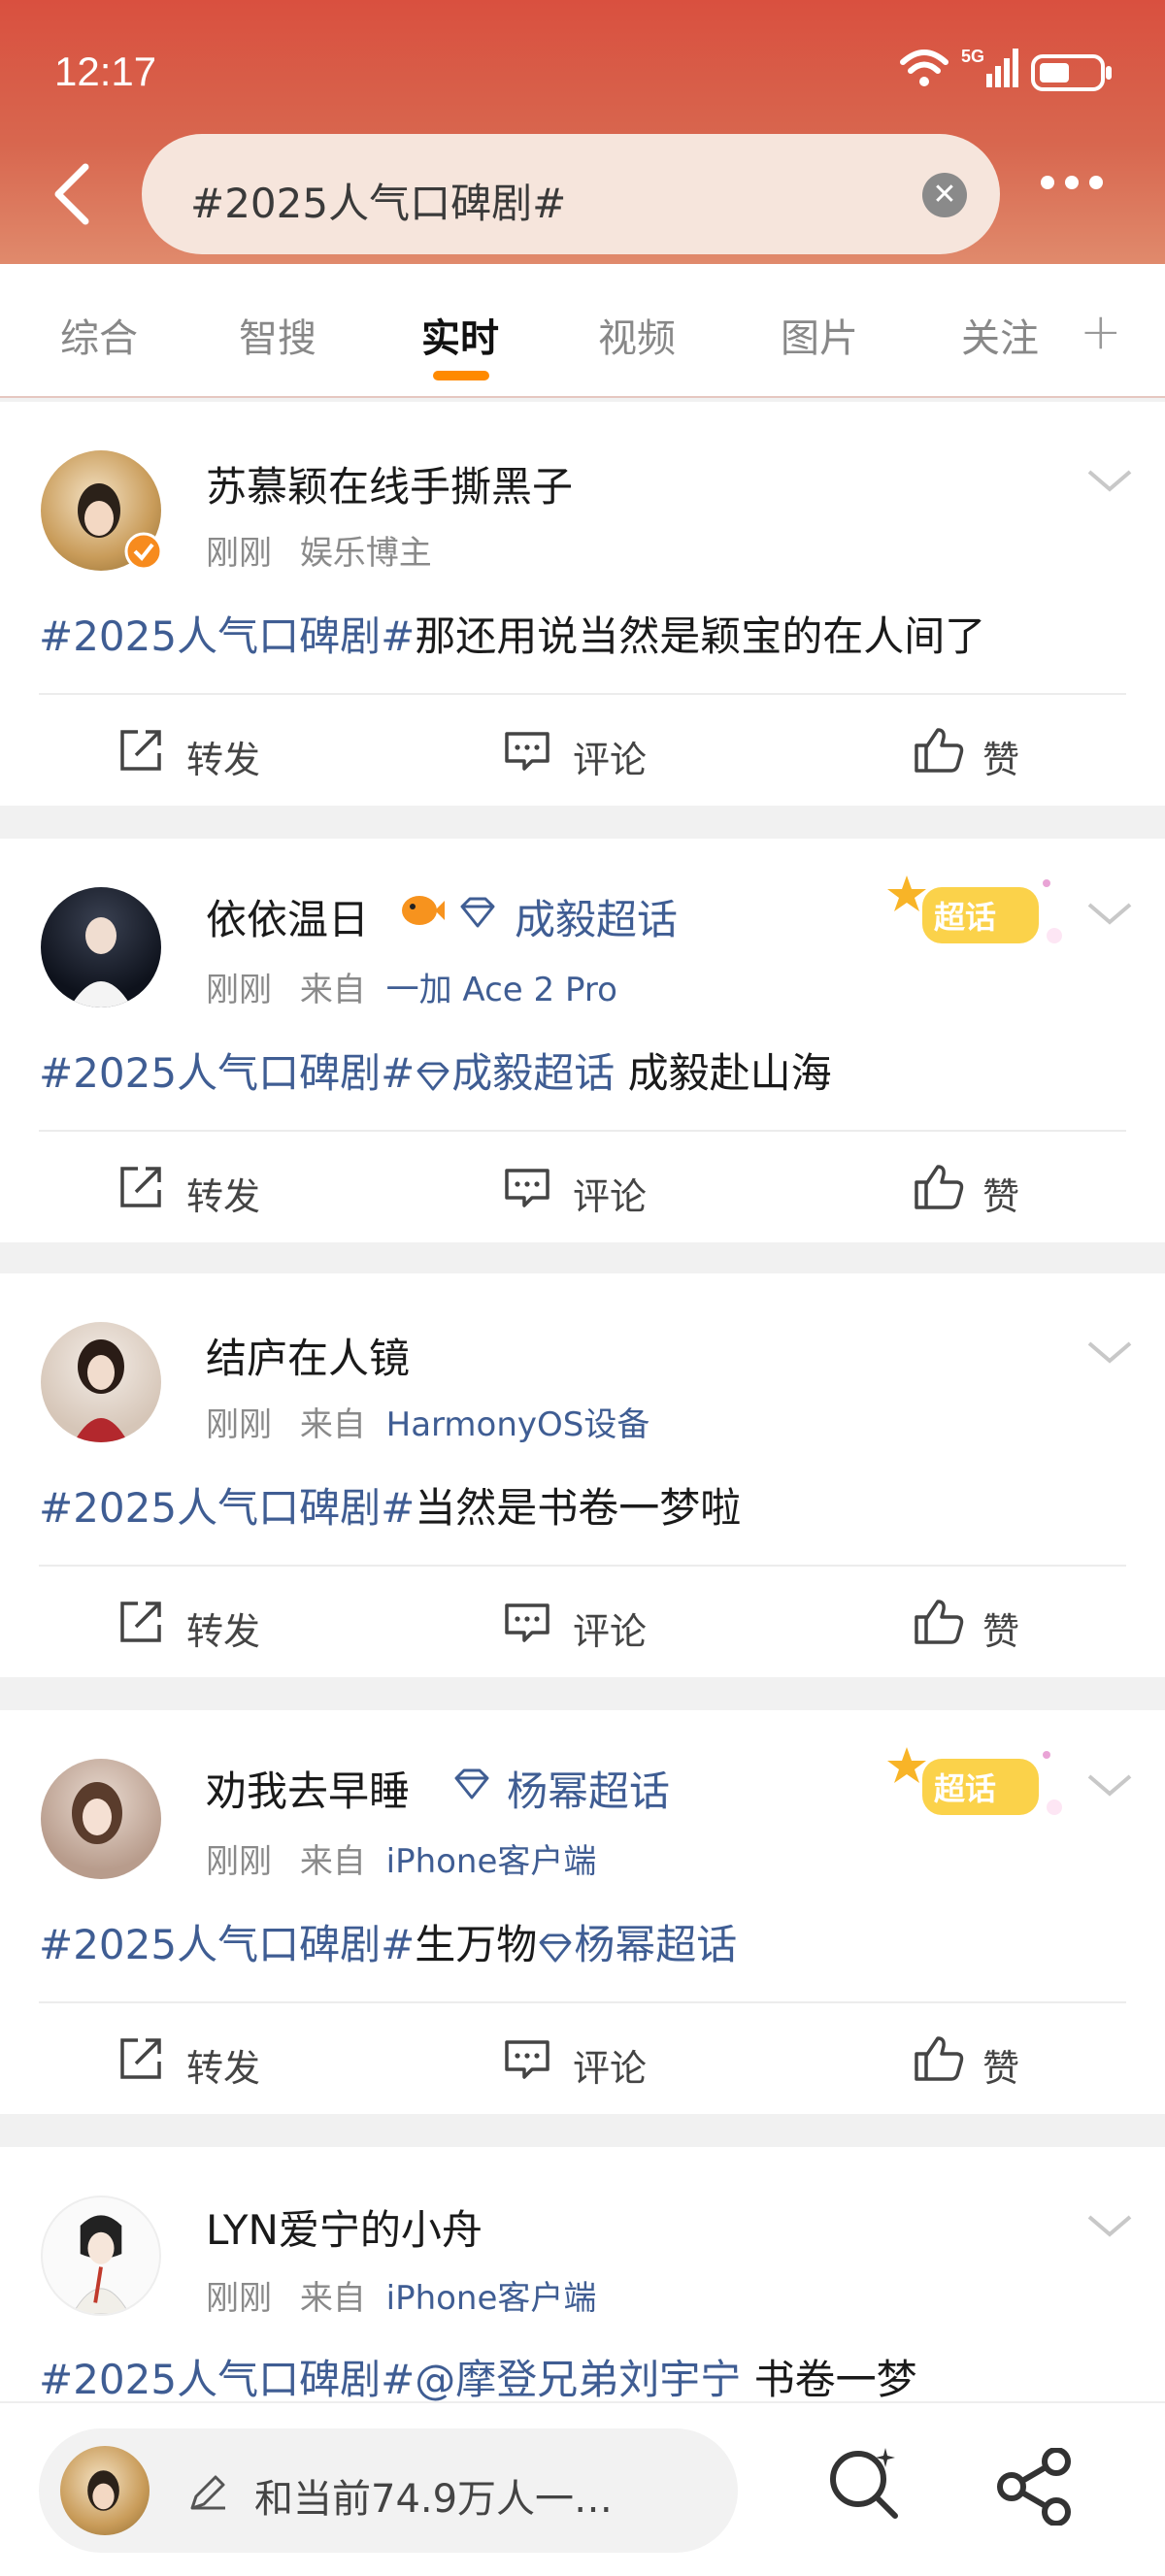  Describe the element at coordinates (989, 67) in the screenshot. I see `cellular-signal-icon: 5G` at that location.